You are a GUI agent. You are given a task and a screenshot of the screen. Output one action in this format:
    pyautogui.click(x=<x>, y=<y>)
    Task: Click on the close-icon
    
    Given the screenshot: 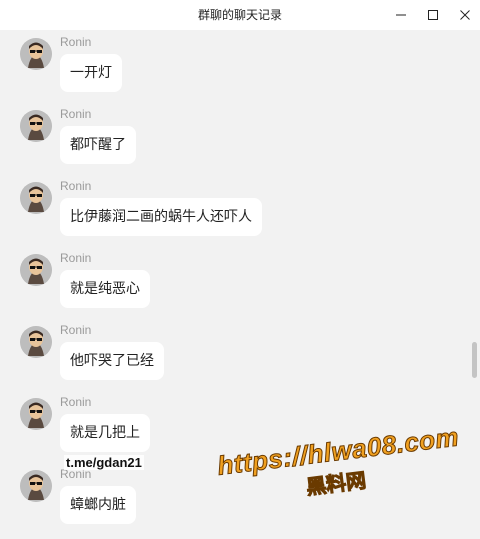 What is the action you would take?
    pyautogui.click(x=465, y=15)
    